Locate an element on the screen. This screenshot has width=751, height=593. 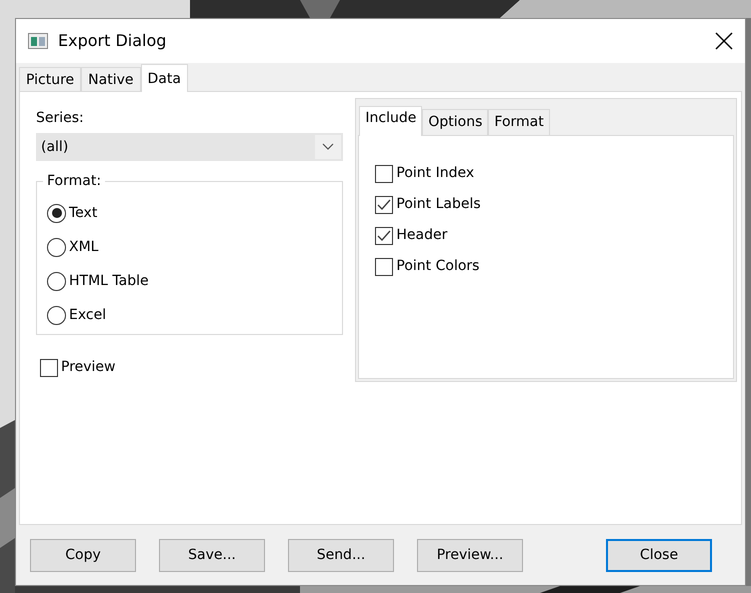
tab: Data is located at coordinates (164, 78).